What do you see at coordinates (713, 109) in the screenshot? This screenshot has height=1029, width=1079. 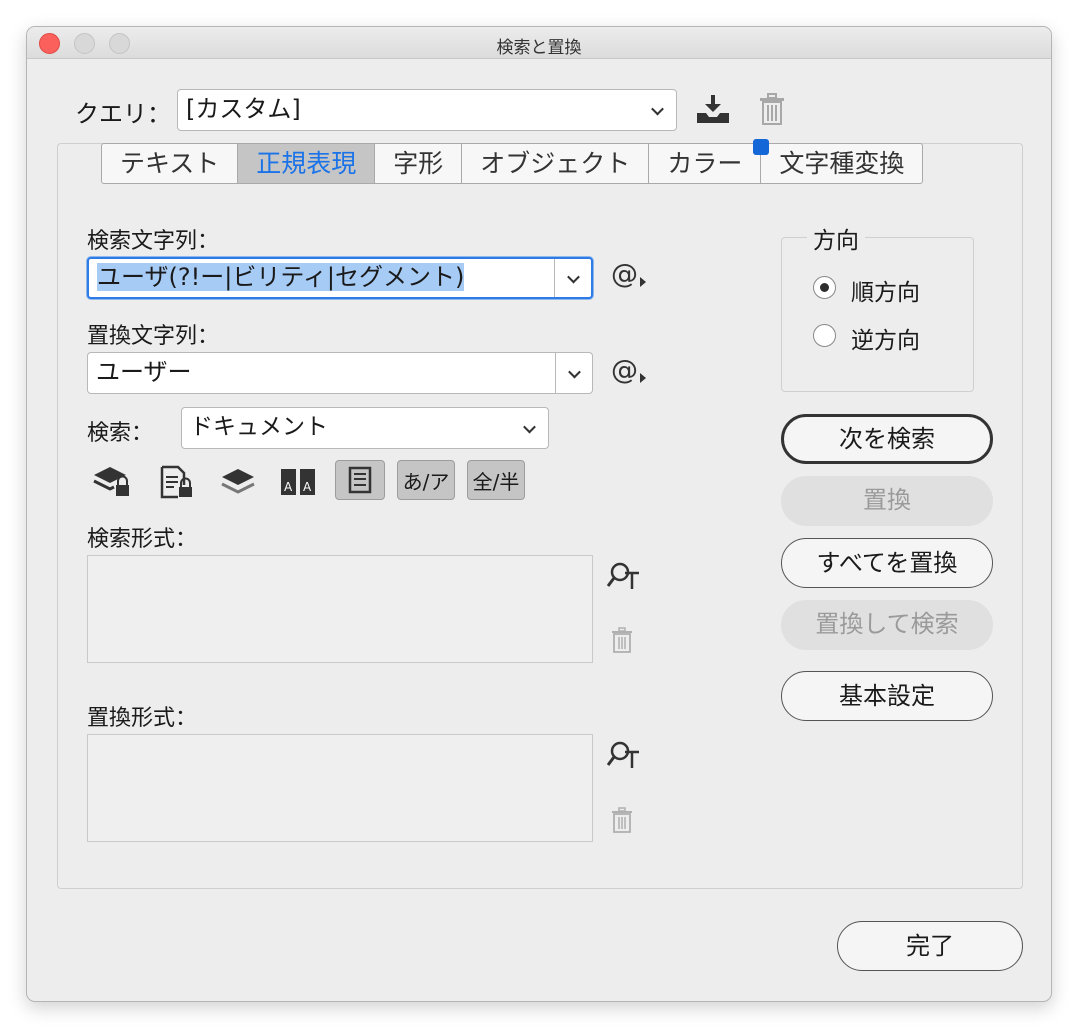 I see `save-query-icon` at bounding box center [713, 109].